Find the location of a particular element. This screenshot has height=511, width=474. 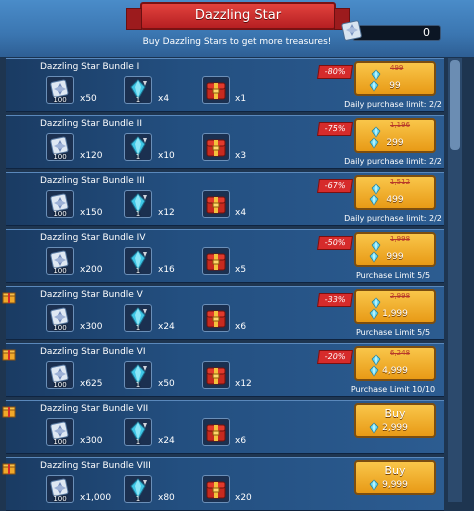

bundle-name: Dazzling Star Bundle II is located at coordinates (91, 124).